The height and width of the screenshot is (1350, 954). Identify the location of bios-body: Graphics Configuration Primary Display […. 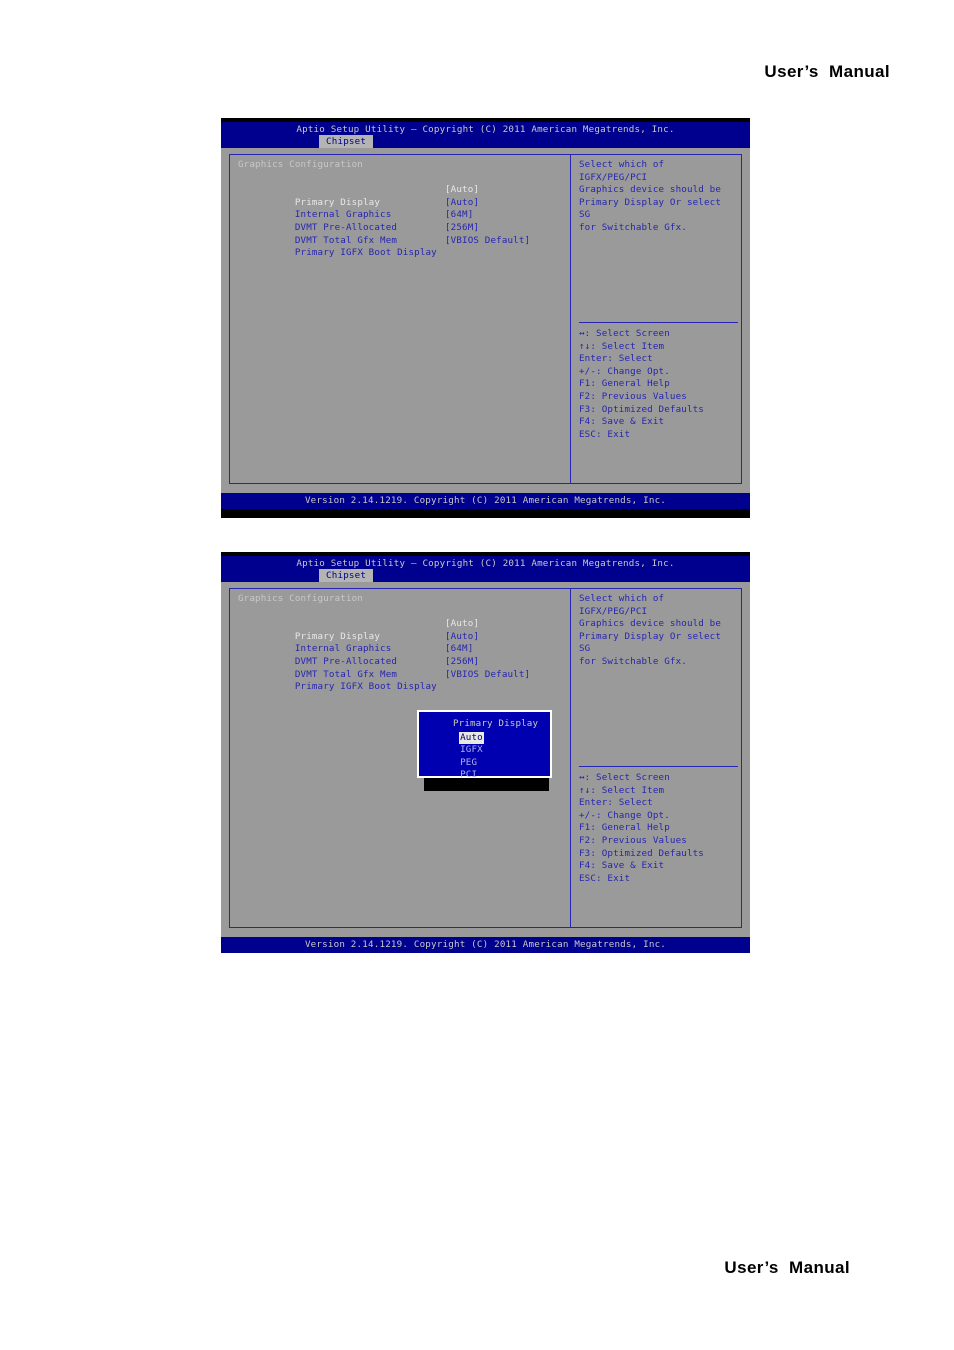
(485, 318).